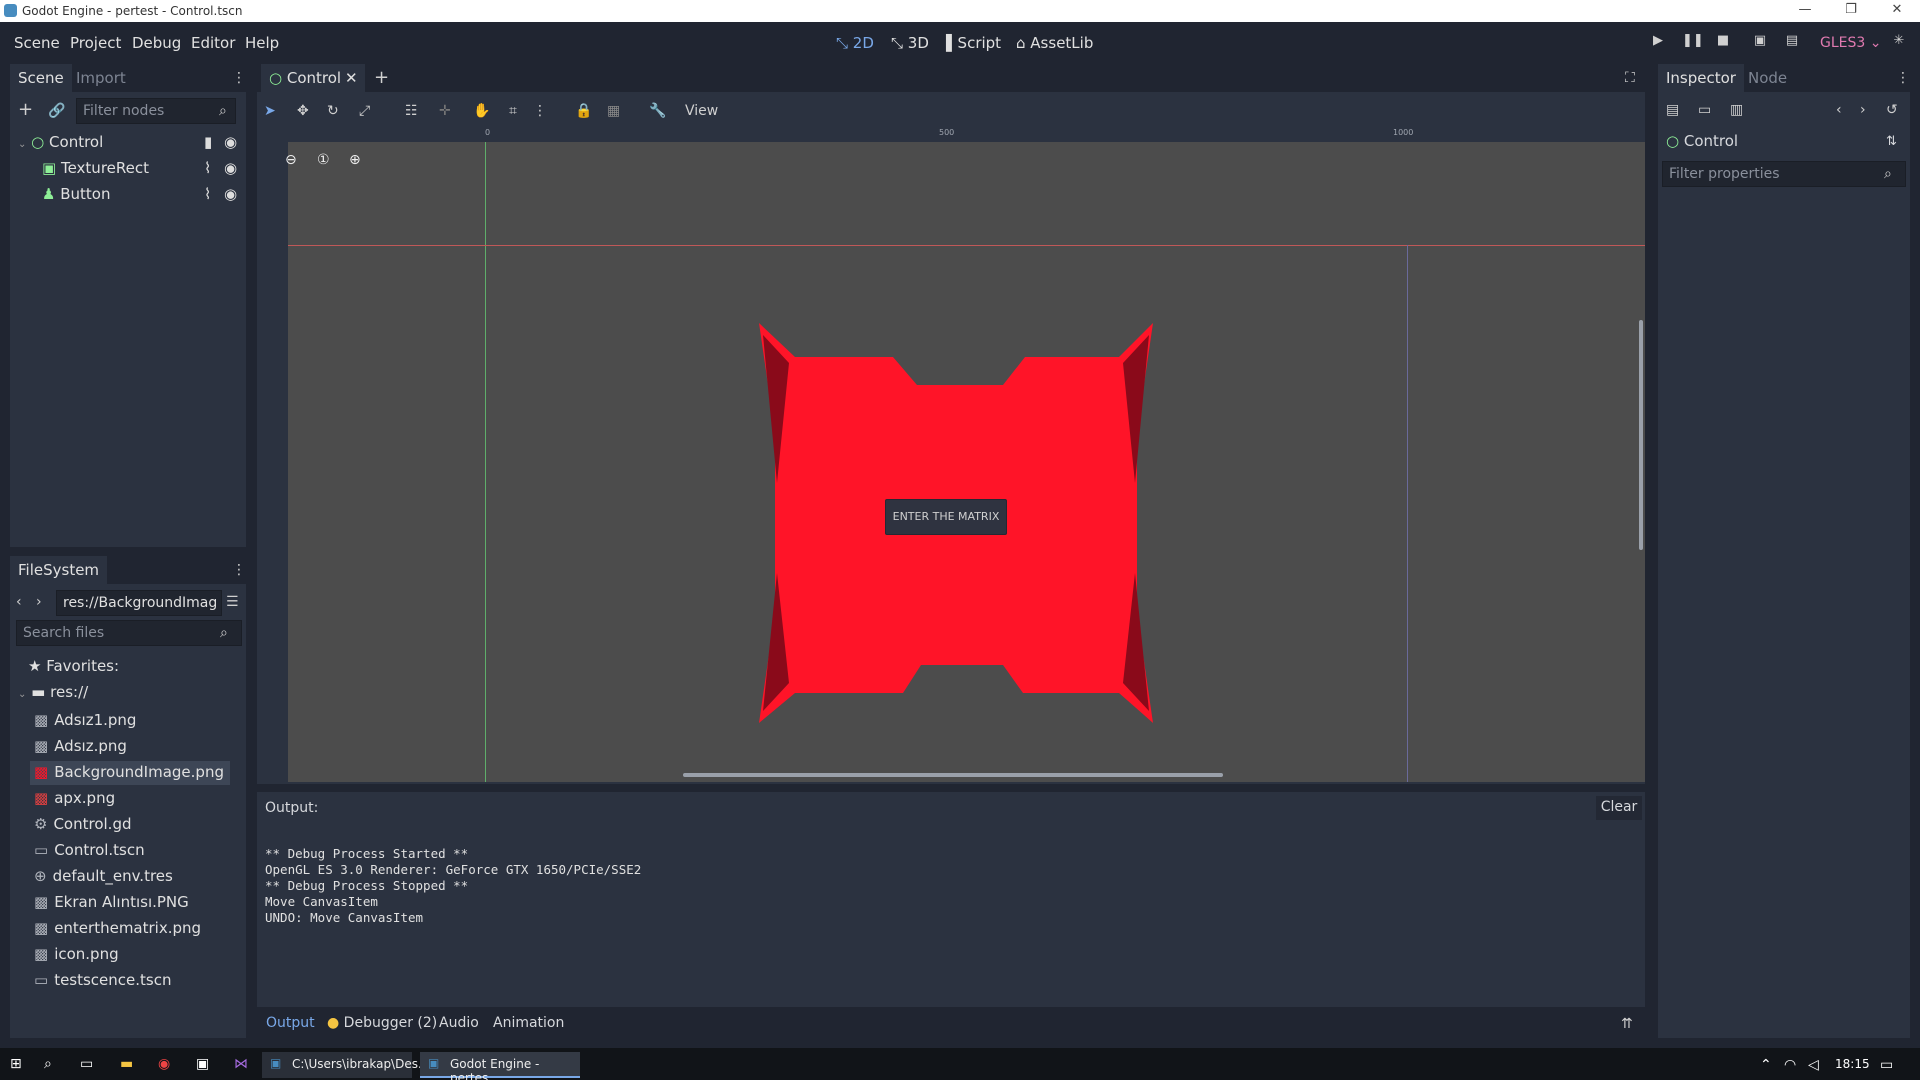 Image resolution: width=1920 pixels, height=1080 pixels. Describe the element at coordinates (56, 111) in the screenshot. I see `instance-scene-icon: 🔗` at that location.